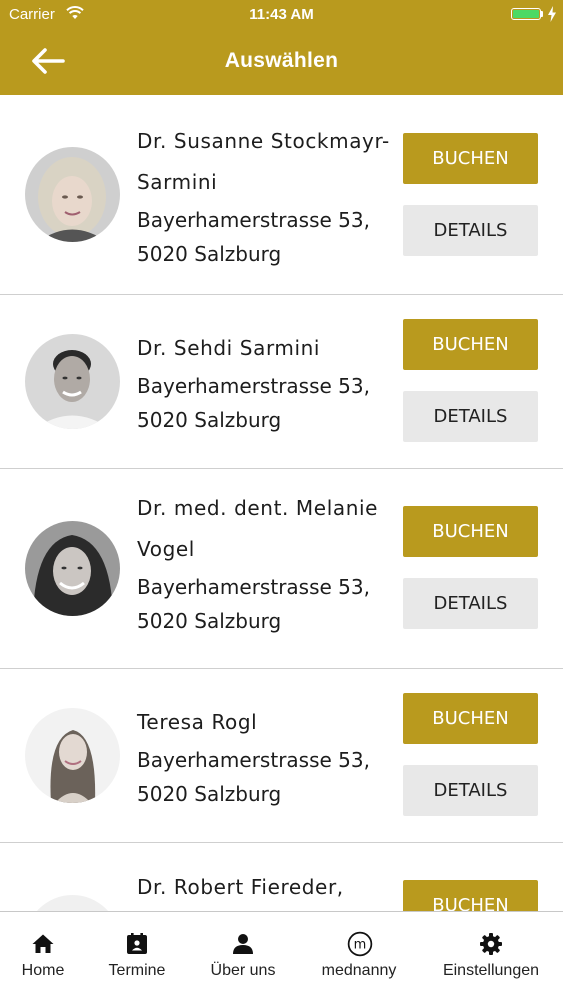 This screenshot has width=563, height=1000. Describe the element at coordinates (258, 528) in the screenshot. I see `doctor-name: Dr. med. dent. Melanie Vogel` at that location.